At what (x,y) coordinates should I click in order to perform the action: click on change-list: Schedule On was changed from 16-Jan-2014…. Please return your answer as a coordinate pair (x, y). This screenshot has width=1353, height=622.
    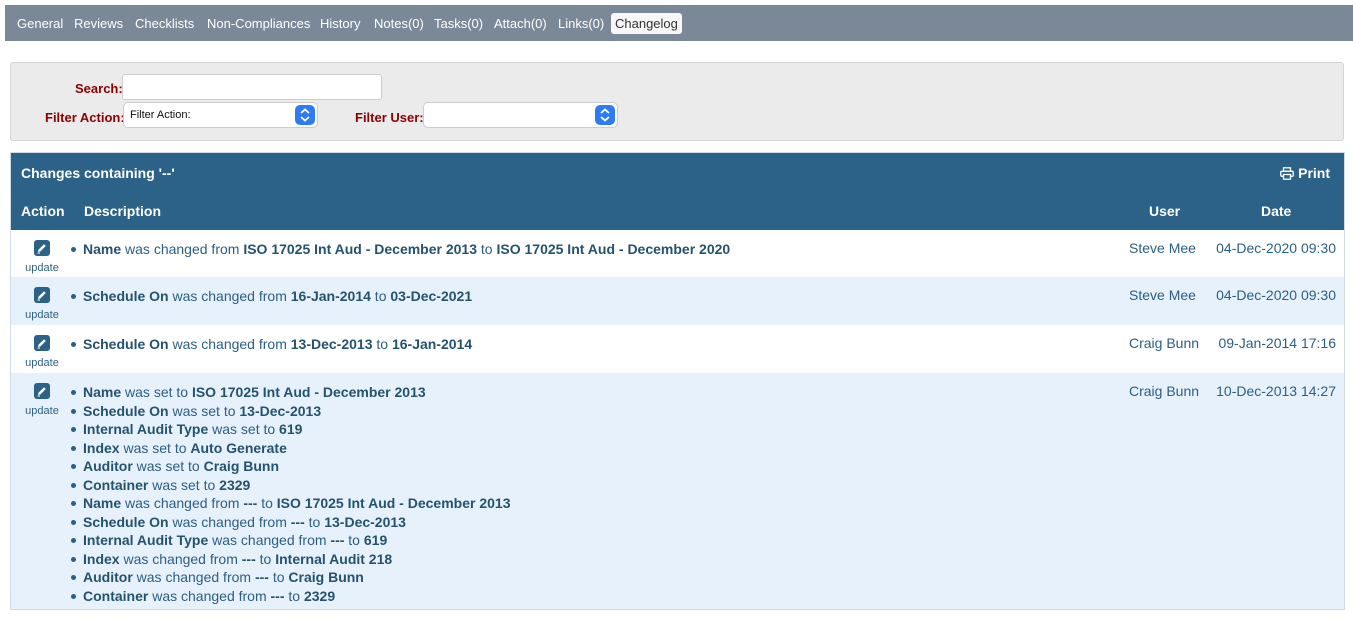
    Looking at the image, I should click on (270, 296).